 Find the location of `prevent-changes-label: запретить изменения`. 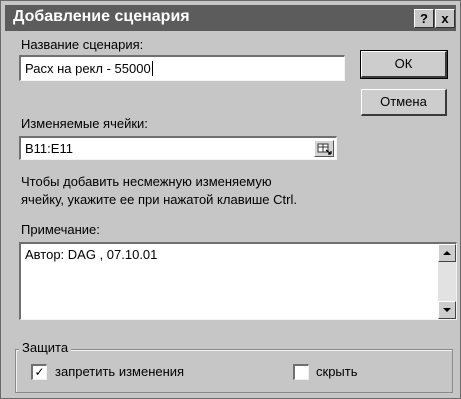

prevent-changes-label: запретить изменения is located at coordinates (119, 371).